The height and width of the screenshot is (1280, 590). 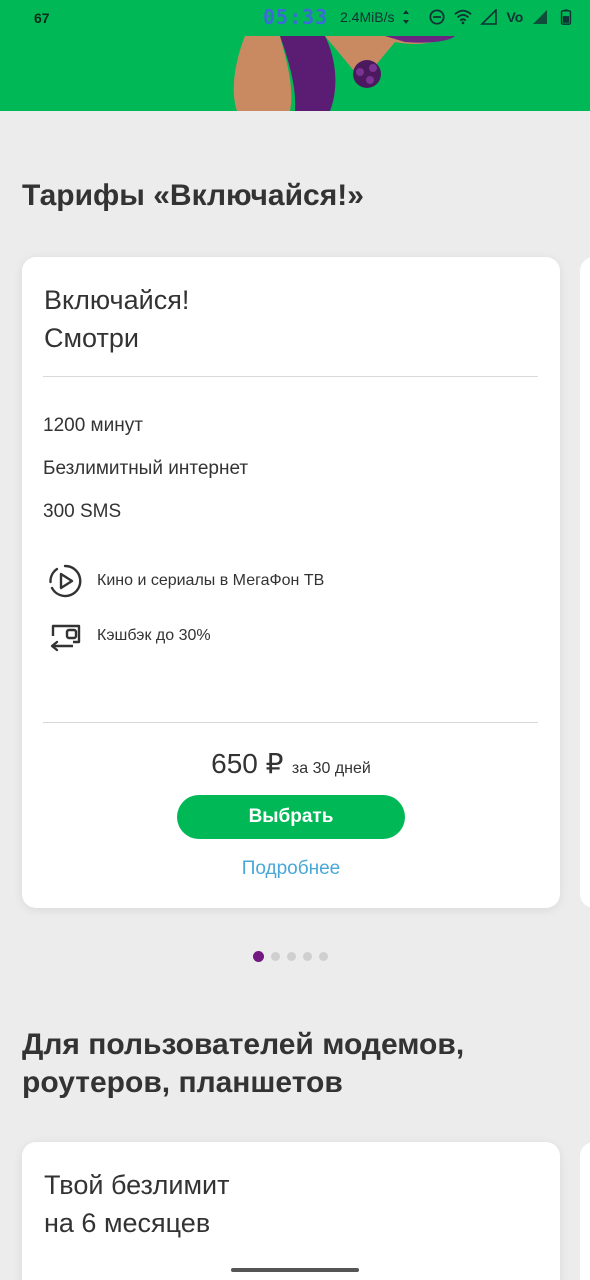 What do you see at coordinates (211, 580) in the screenshot?
I see `option-label: Кино и сериалы в МегаФон ТВ` at bounding box center [211, 580].